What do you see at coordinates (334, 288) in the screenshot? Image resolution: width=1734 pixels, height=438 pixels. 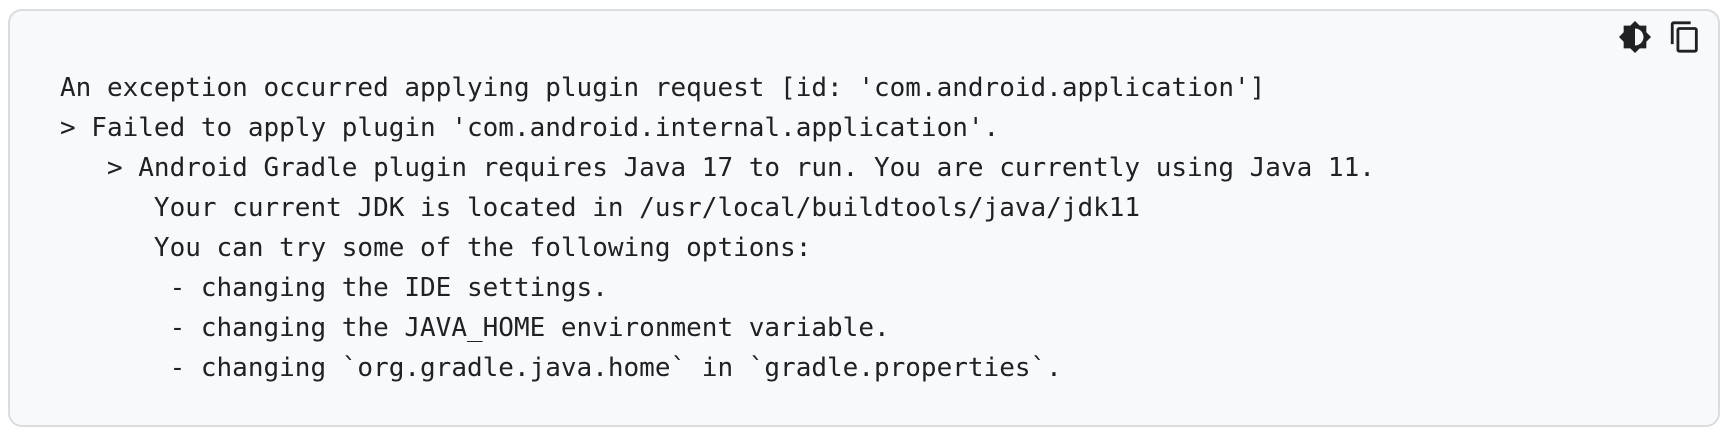 I see `code-line: - changing the IDE settings.` at bounding box center [334, 288].